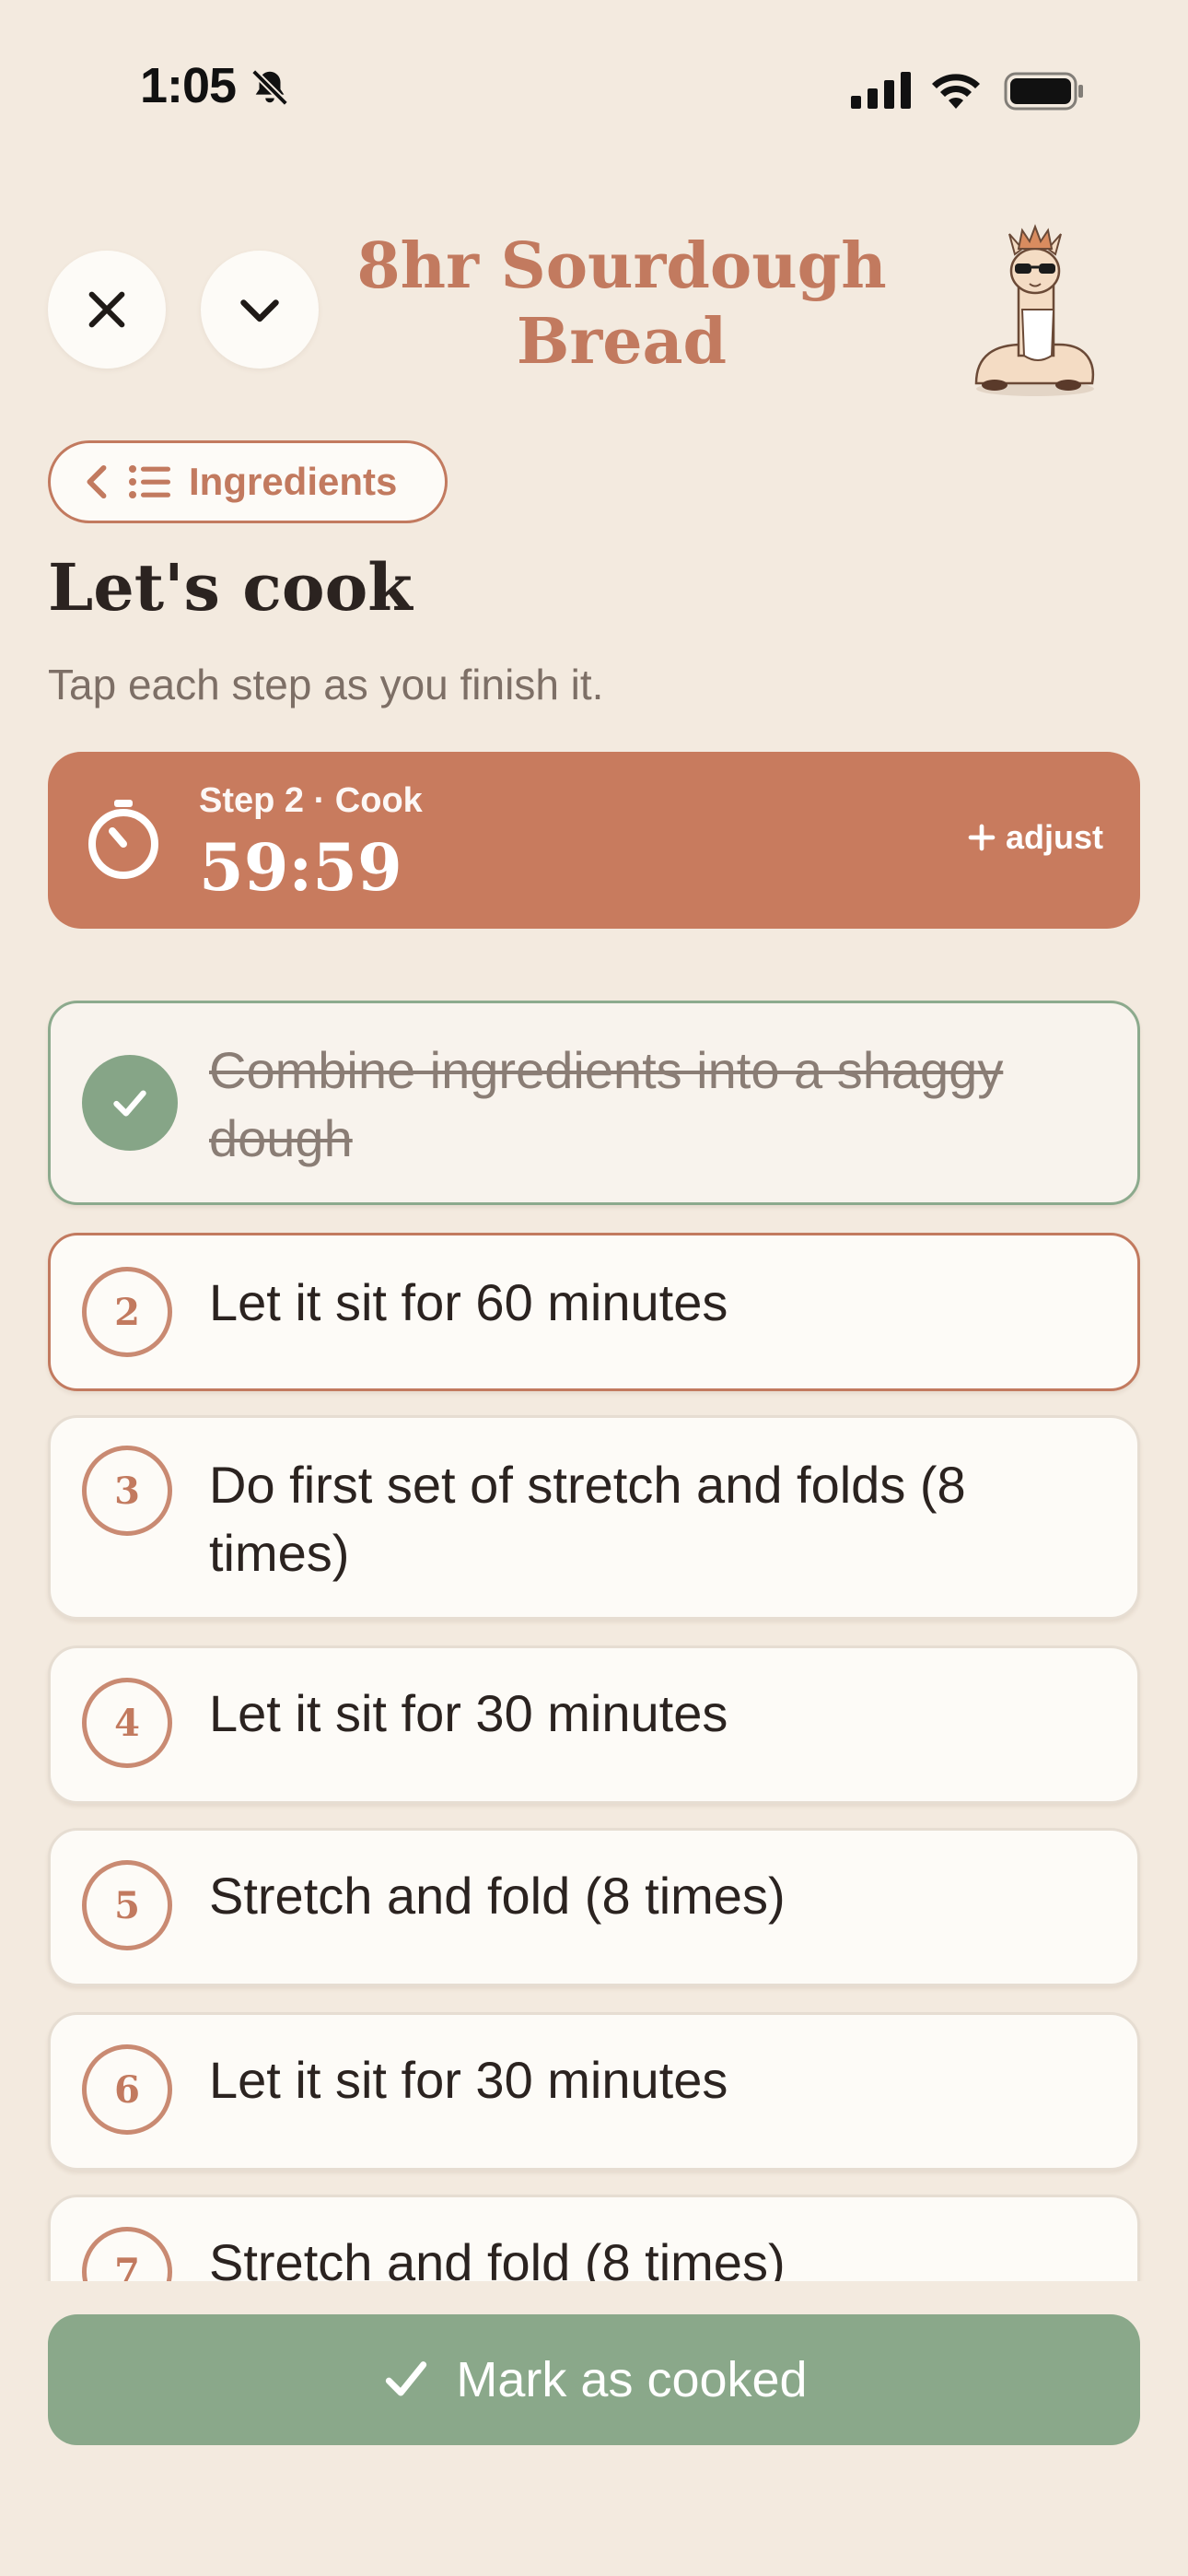 This screenshot has width=1188, height=2576. Describe the element at coordinates (468, 1302) in the screenshot. I see `step-text: Let it sit for 60 minutes` at that location.